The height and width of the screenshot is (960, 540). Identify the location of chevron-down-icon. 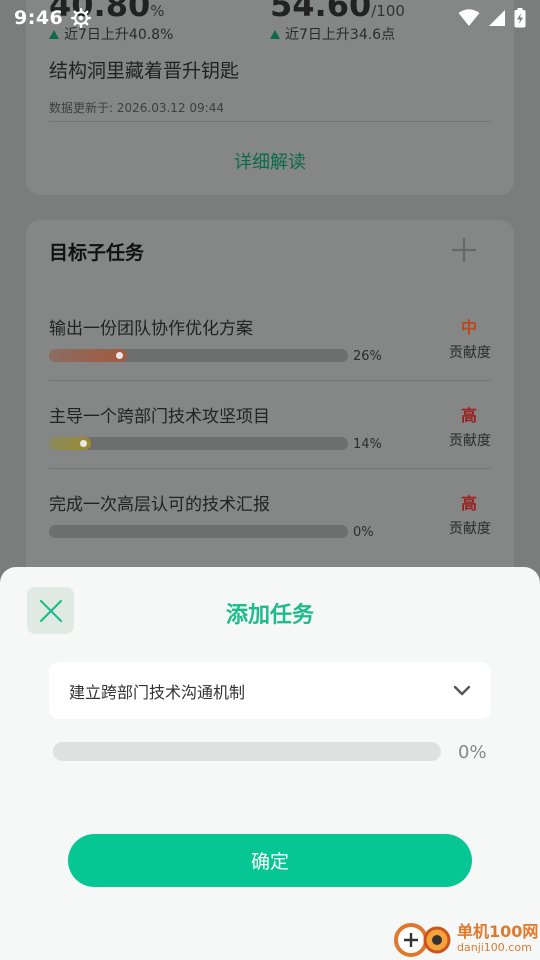
(462, 690).